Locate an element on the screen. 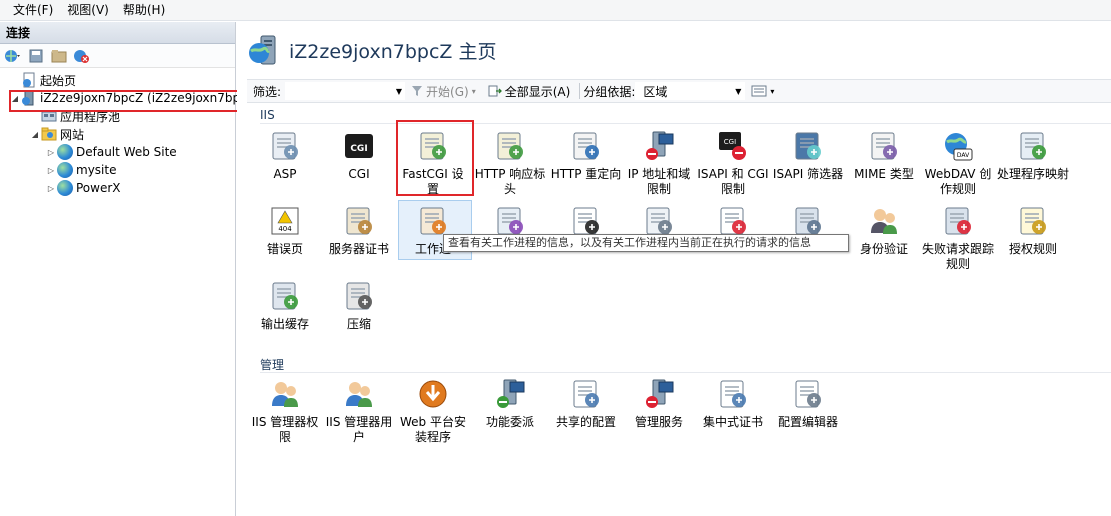 The width and height of the screenshot is (1111, 516). feature-http-redirect: HTTP 重定向 is located at coordinates (586, 156).